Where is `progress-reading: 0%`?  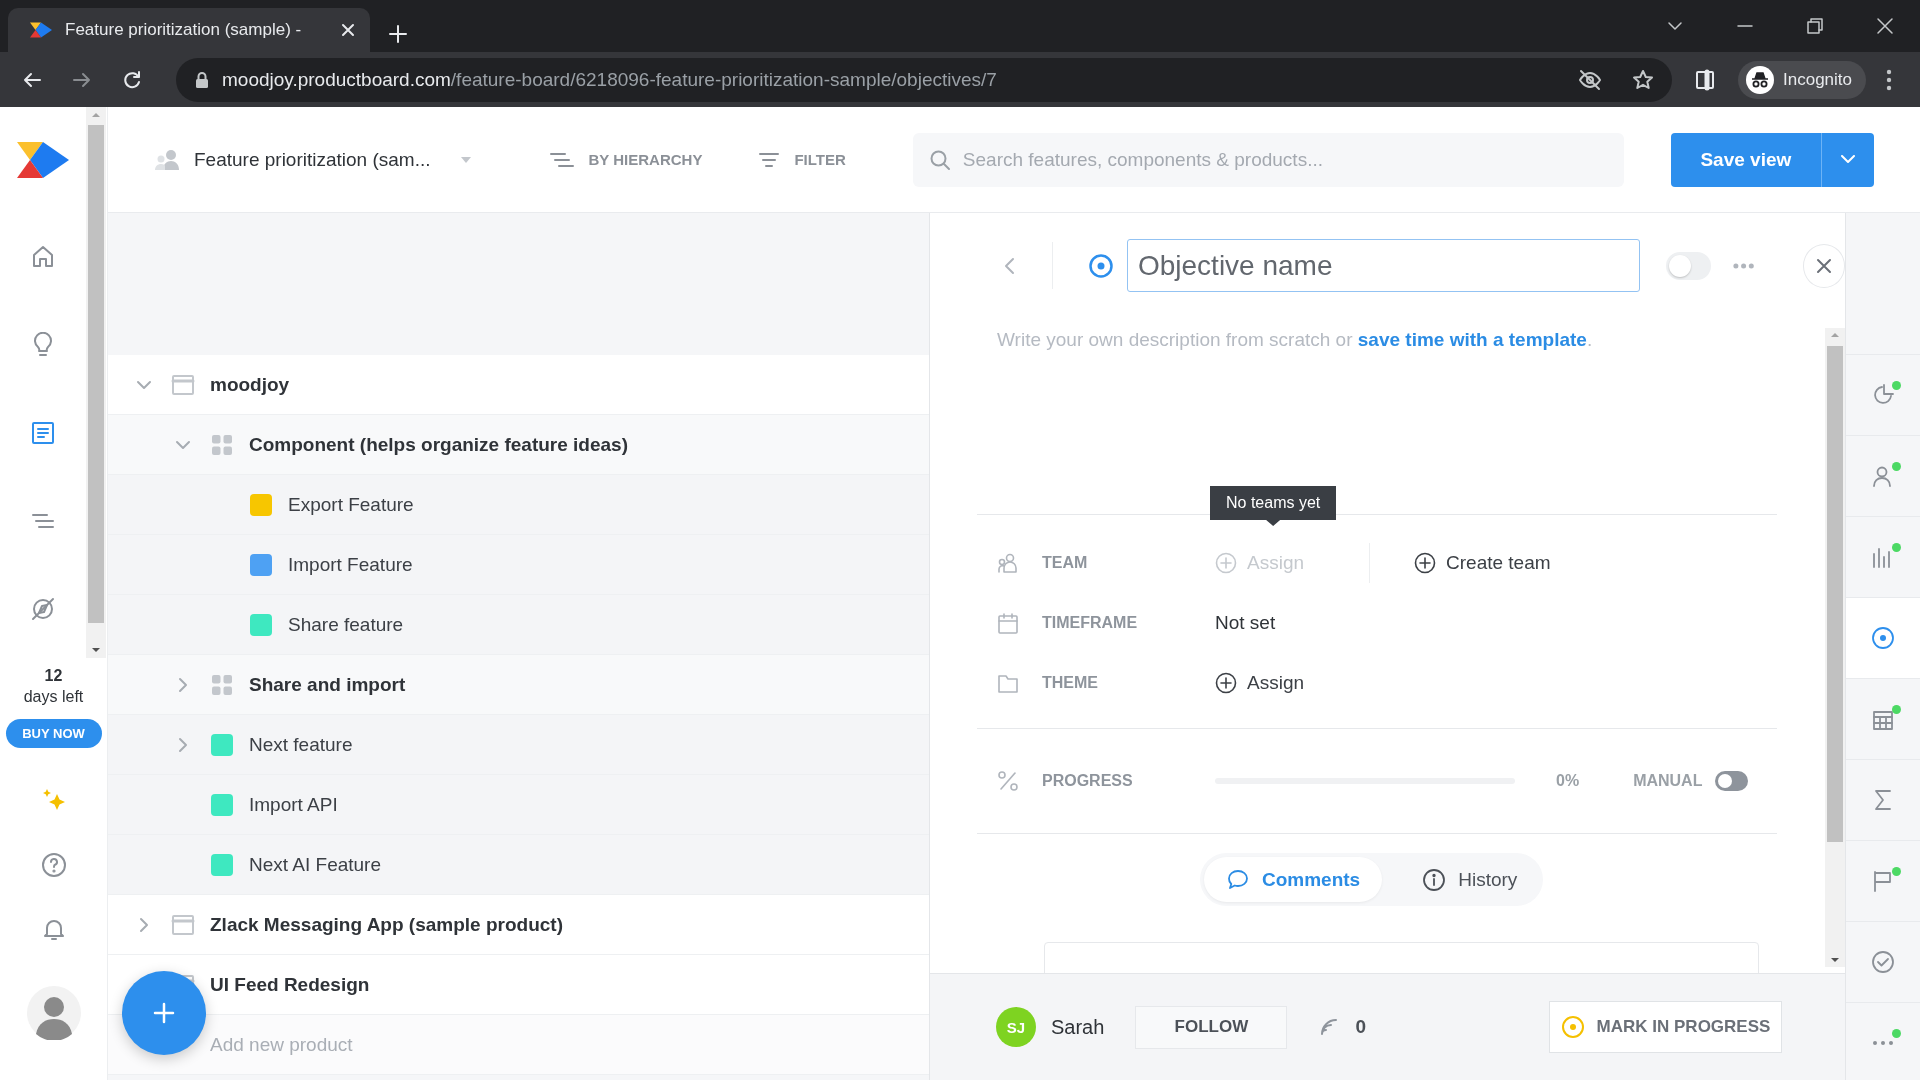 progress-reading: 0% is located at coordinates (1568, 781).